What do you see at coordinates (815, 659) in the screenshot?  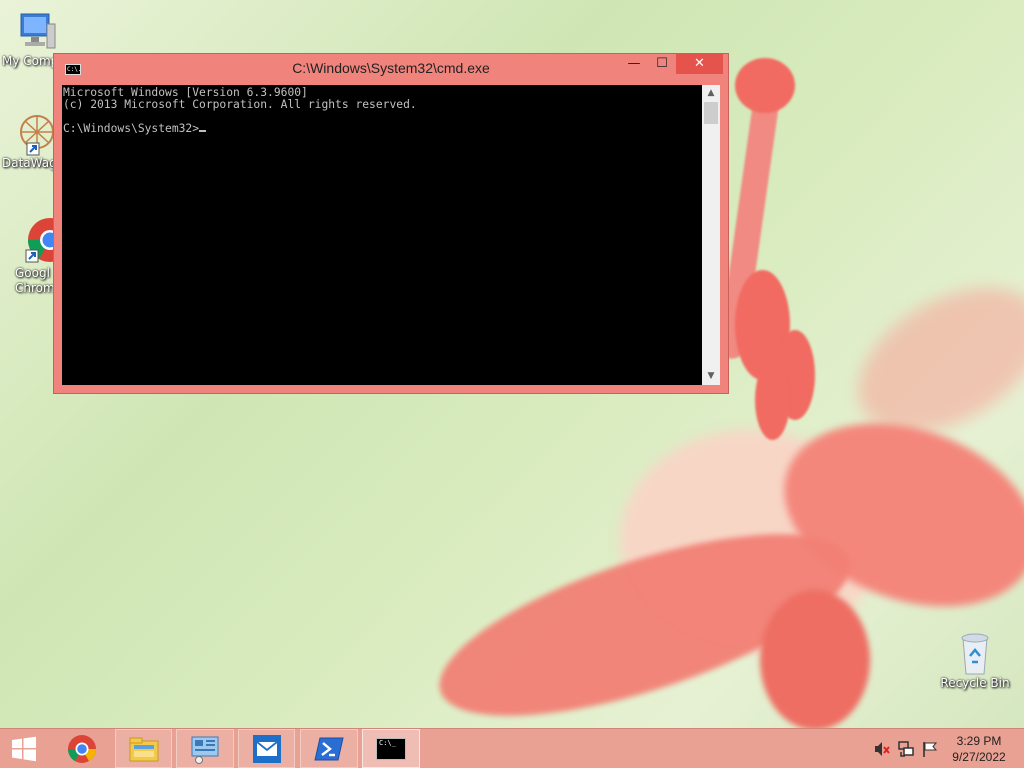 I see `wallpaper-petal` at bounding box center [815, 659].